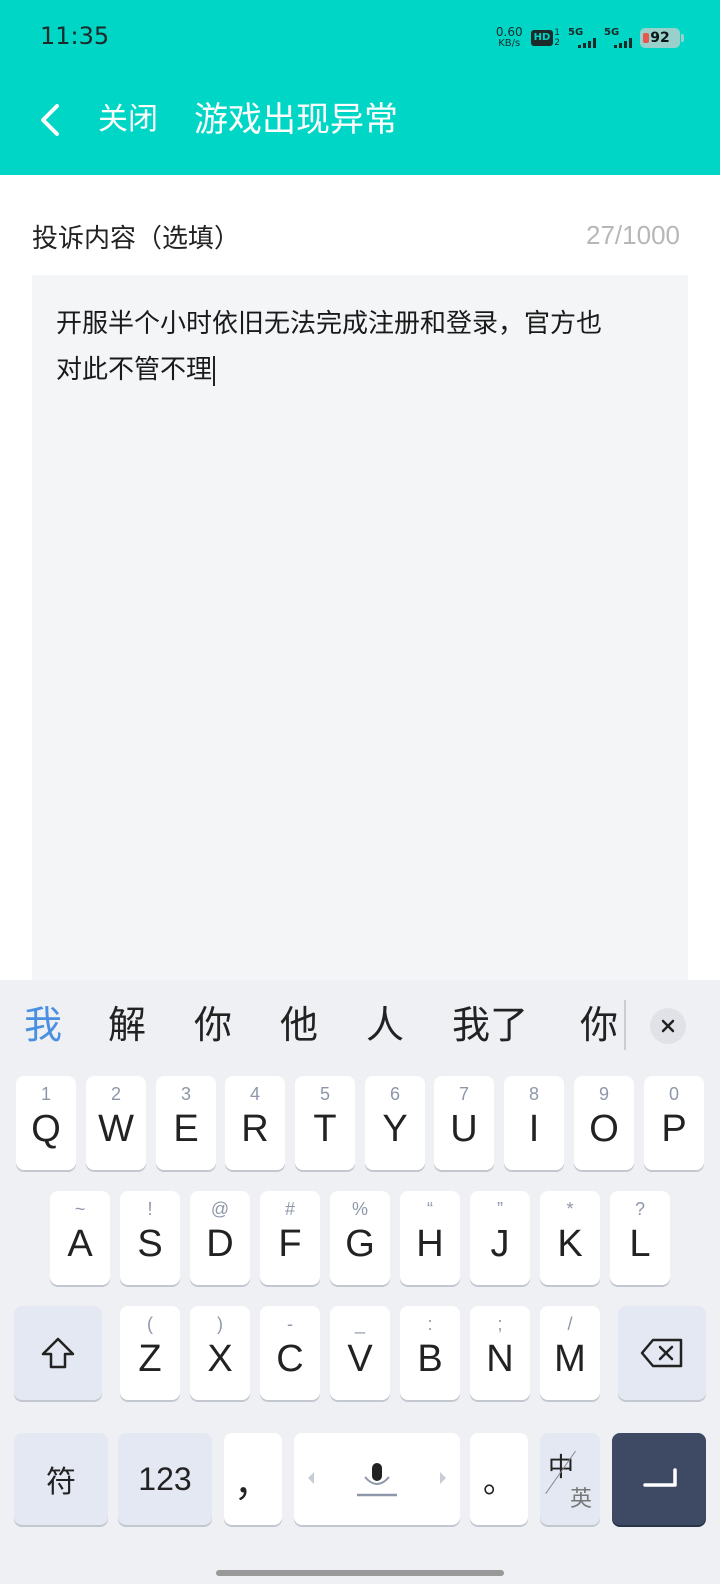 Image resolution: width=720 pixels, height=1584 pixels. What do you see at coordinates (220, 1238) in the screenshot?
I see `key-d: @ D` at bounding box center [220, 1238].